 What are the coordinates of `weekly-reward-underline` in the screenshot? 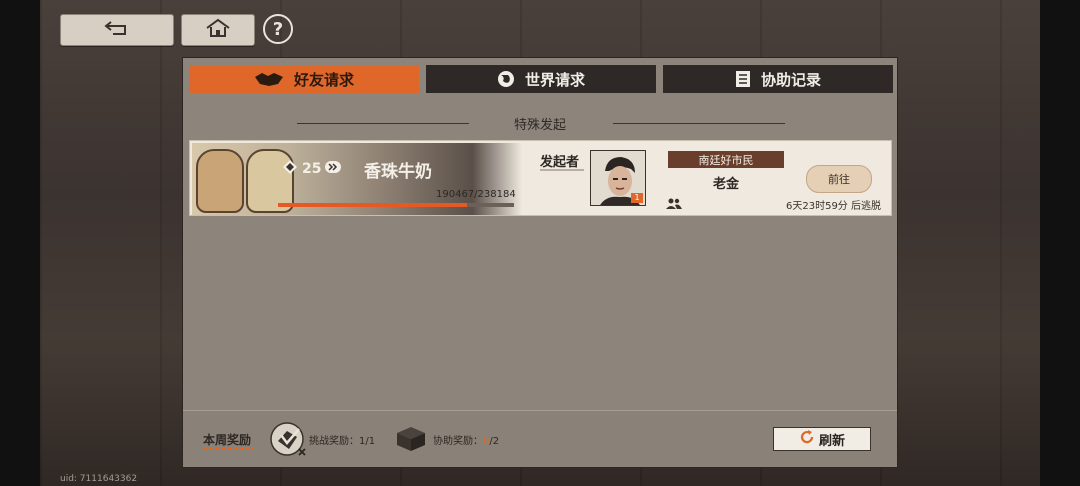 It's located at (228, 448).